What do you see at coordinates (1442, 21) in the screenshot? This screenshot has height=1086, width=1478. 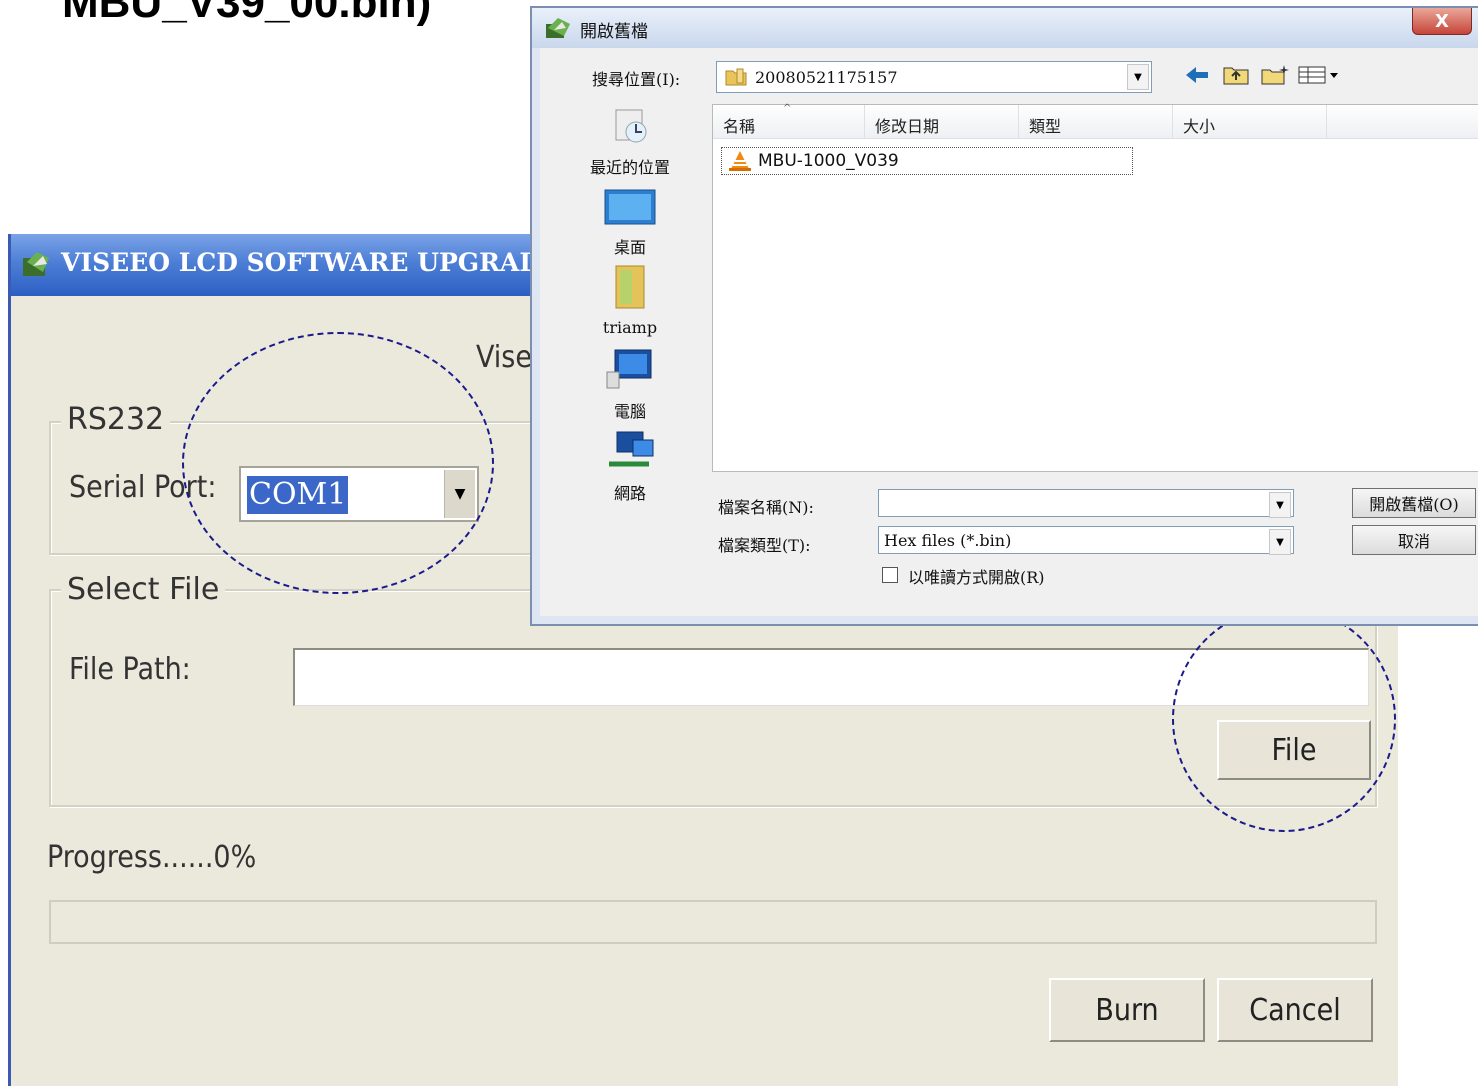 I see `close-icon: X` at bounding box center [1442, 21].